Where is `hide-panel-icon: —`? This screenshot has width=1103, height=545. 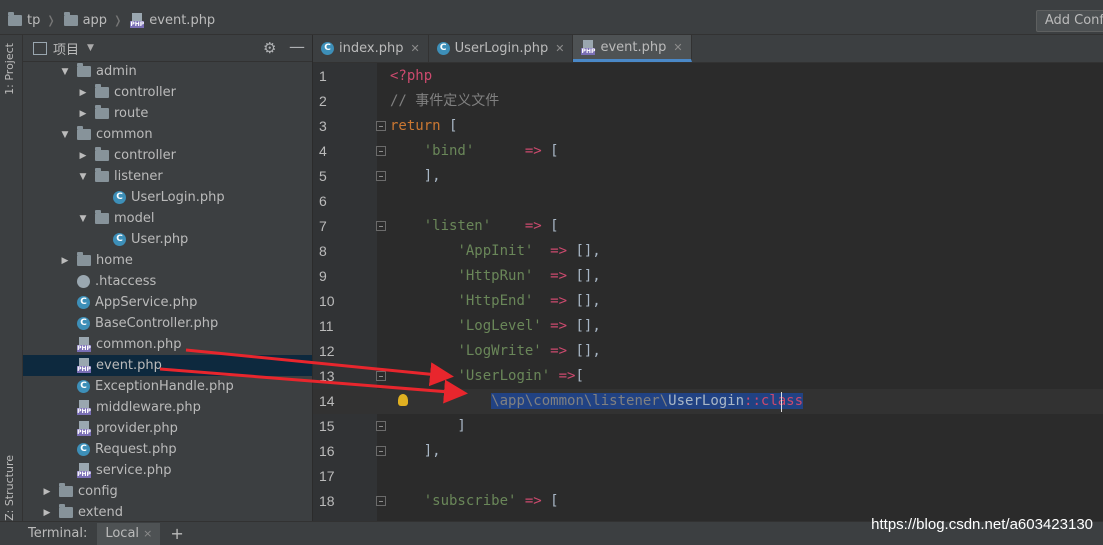 hide-panel-icon: — is located at coordinates (297, 46).